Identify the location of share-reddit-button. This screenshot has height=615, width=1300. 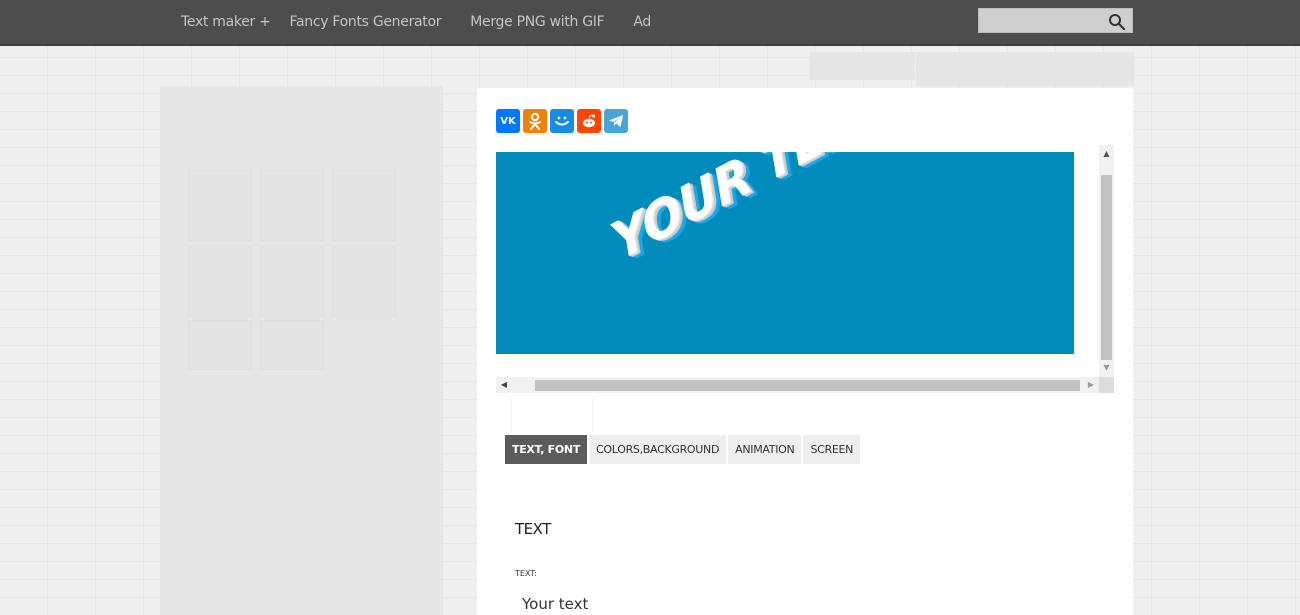
(589, 121).